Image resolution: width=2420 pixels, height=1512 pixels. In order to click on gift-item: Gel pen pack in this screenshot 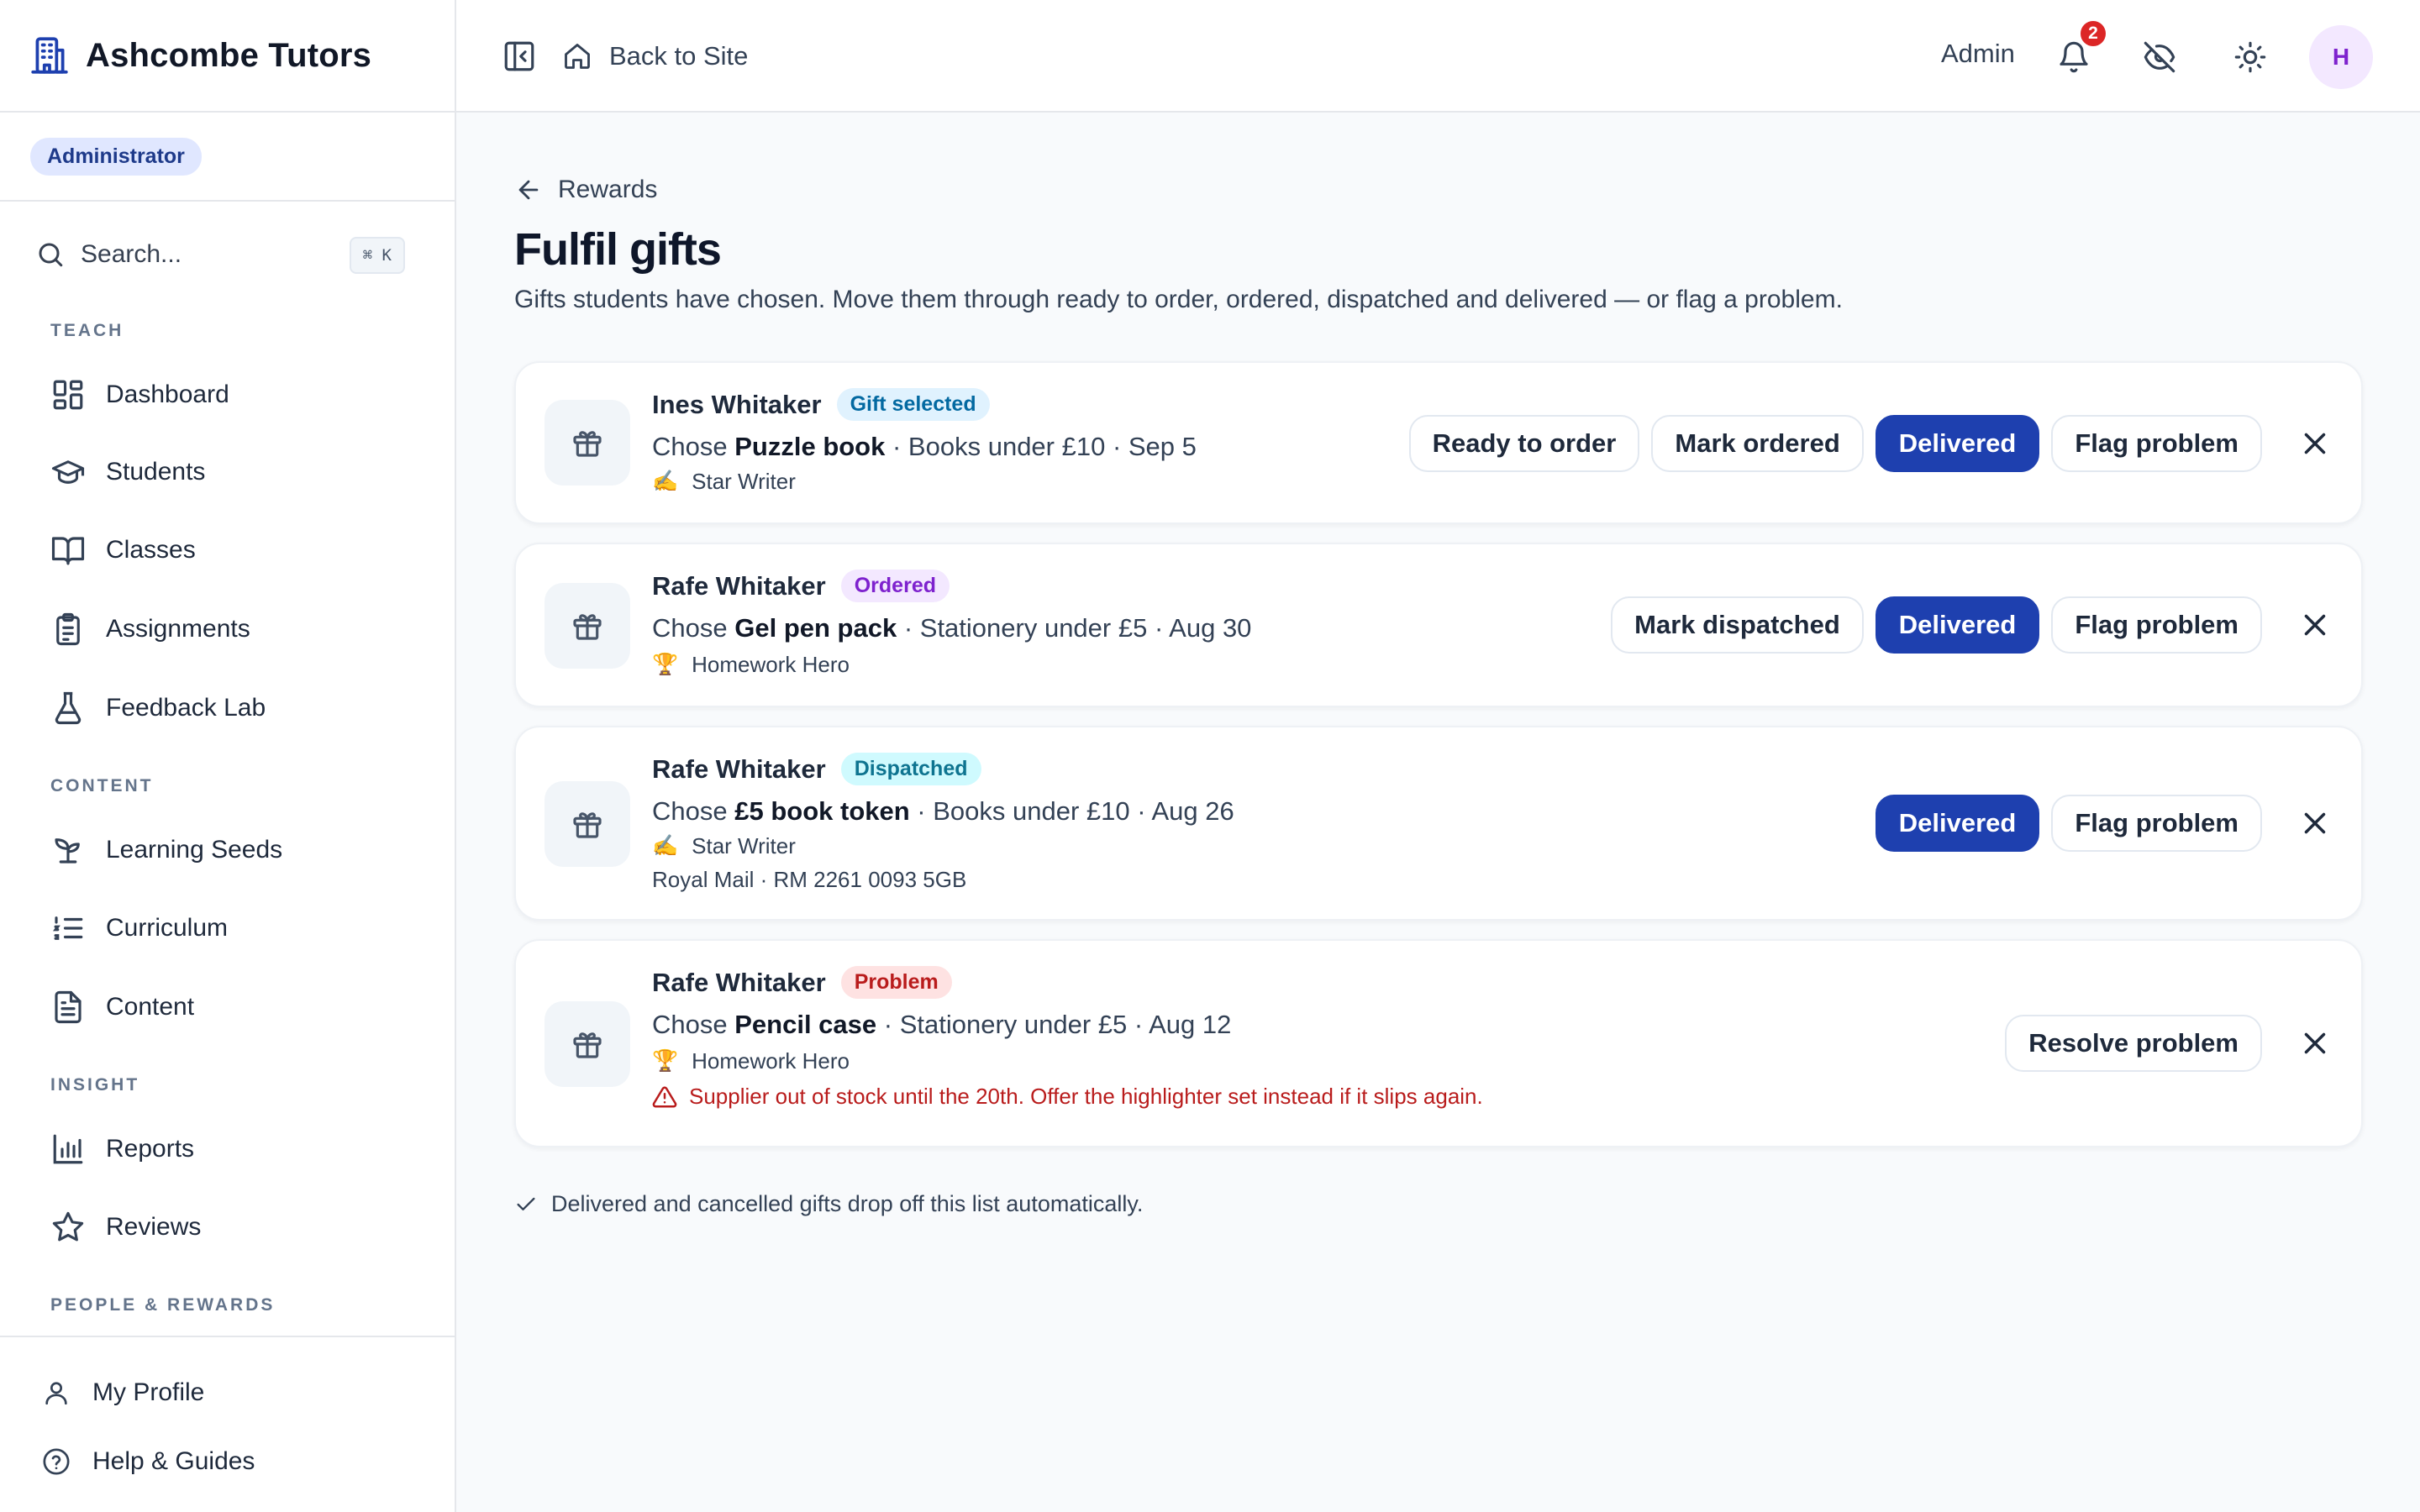, I will do `click(815, 628)`.